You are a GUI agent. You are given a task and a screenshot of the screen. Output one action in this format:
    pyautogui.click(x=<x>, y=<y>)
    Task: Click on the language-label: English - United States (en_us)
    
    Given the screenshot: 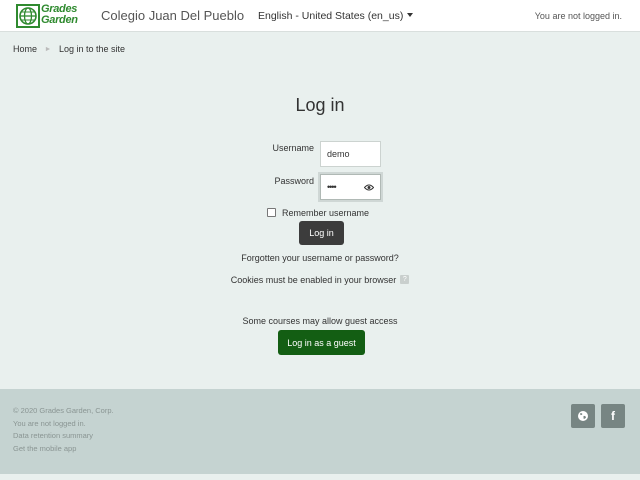 What is the action you would take?
    pyautogui.click(x=331, y=16)
    